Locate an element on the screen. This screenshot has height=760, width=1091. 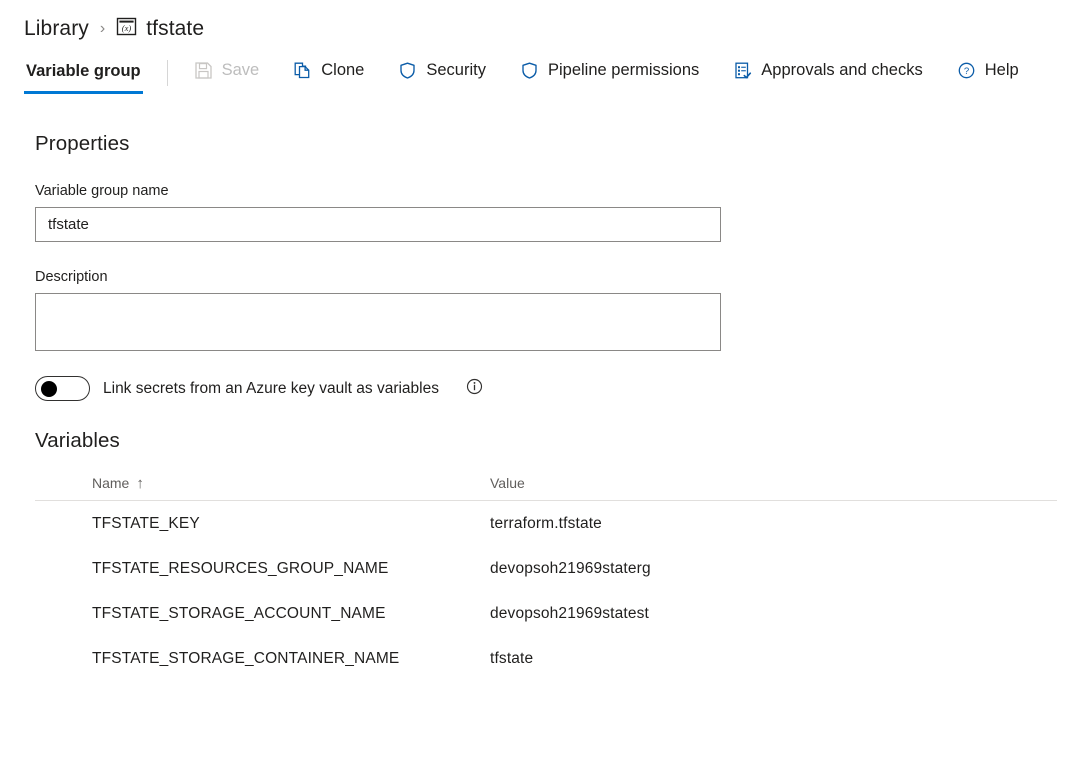
column-header-value: Value is located at coordinates (773, 483).